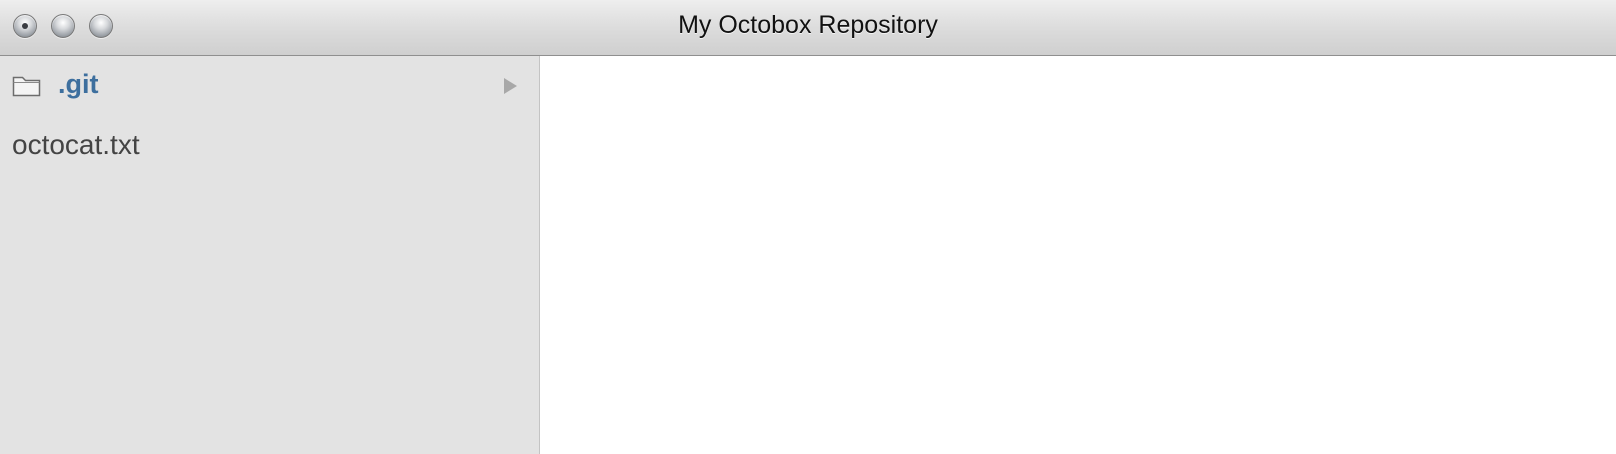 Image resolution: width=1616 pixels, height=454 pixels. Describe the element at coordinates (78, 84) in the screenshot. I see `folder-label: .git` at that location.